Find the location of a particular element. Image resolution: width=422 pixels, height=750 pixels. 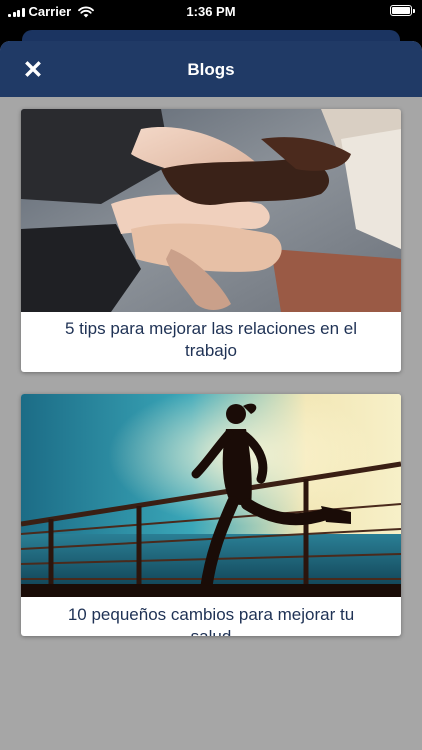

status-bar: Carrier 1:36 PM is located at coordinates (211, 11).